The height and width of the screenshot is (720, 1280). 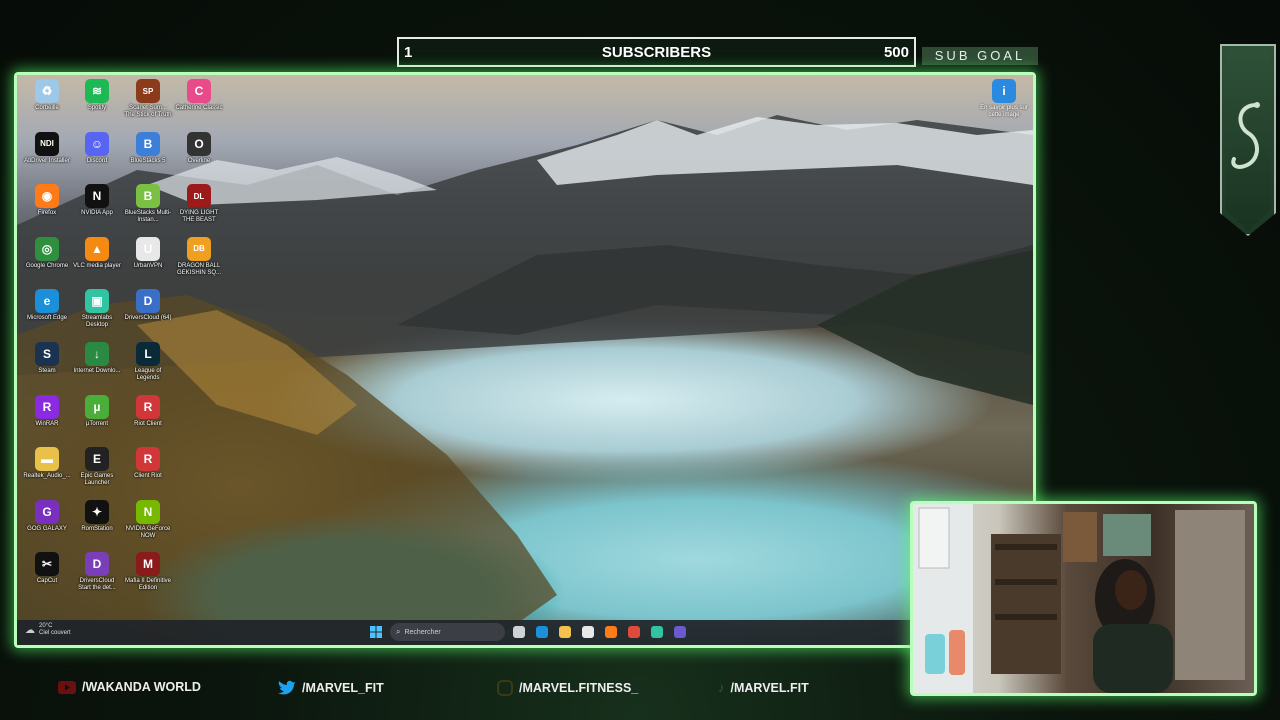 What do you see at coordinates (47, 210) in the screenshot?
I see `desktop-shortcut: ◉ Firefox` at bounding box center [47, 210].